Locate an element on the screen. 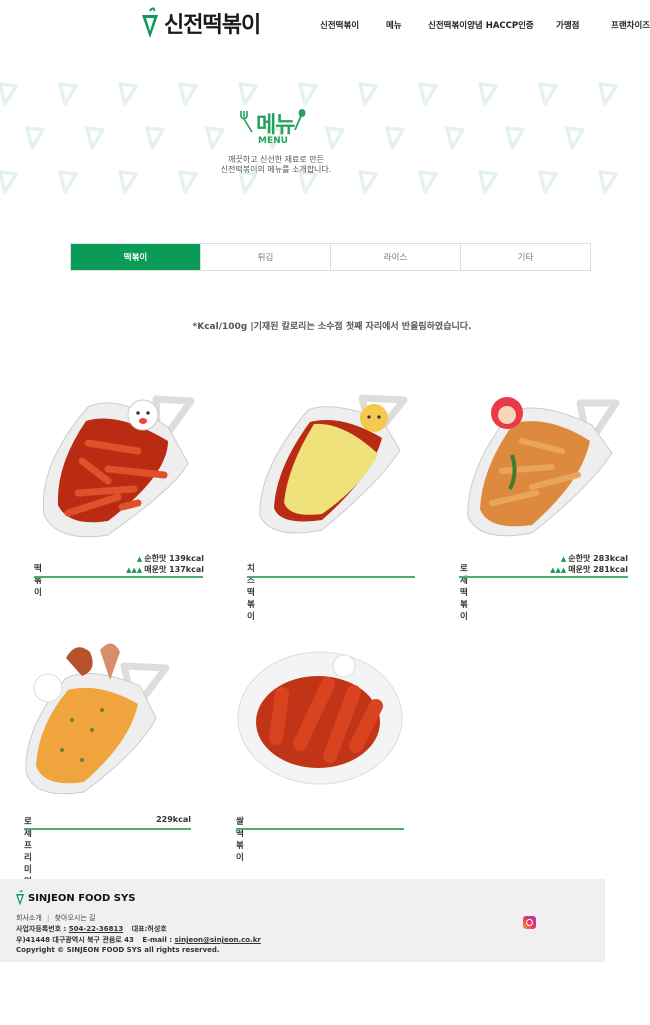 This screenshot has height=1025, width=650. hero-desc-line1: 깨끗하고 신선한 재료로 만든 is located at coordinates (276, 159).